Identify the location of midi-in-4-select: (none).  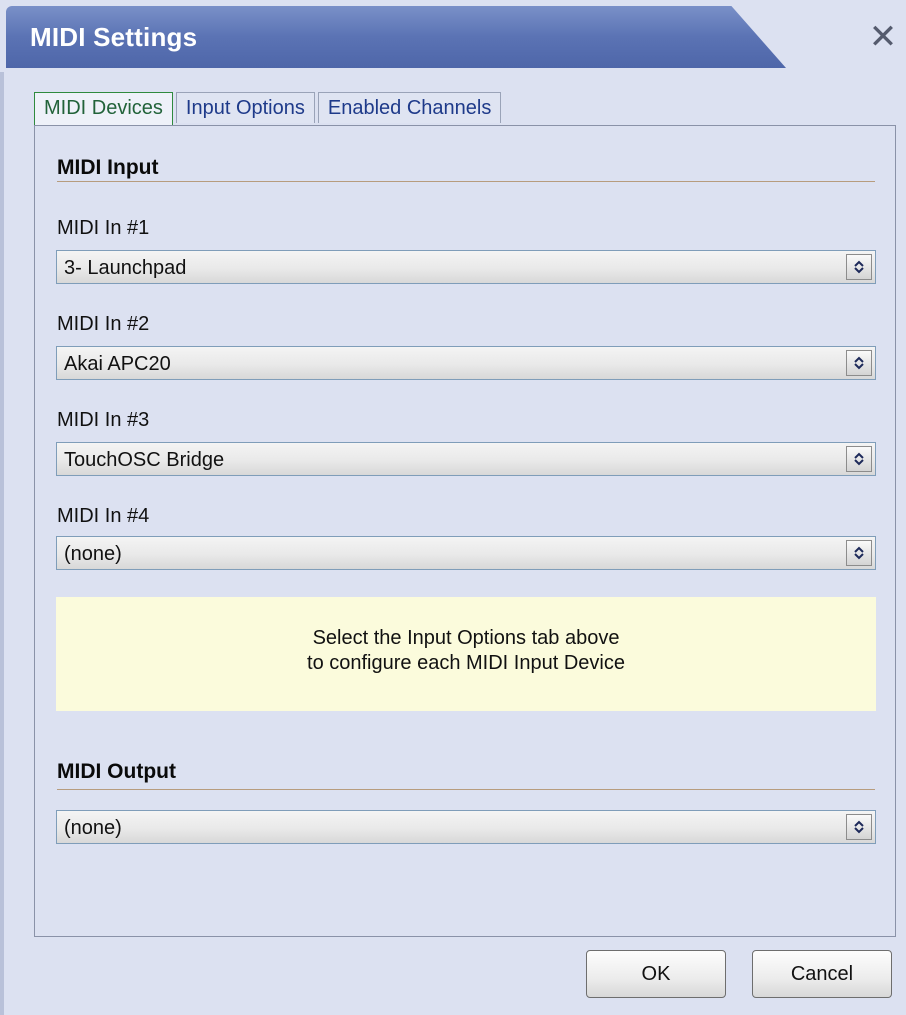
(466, 553).